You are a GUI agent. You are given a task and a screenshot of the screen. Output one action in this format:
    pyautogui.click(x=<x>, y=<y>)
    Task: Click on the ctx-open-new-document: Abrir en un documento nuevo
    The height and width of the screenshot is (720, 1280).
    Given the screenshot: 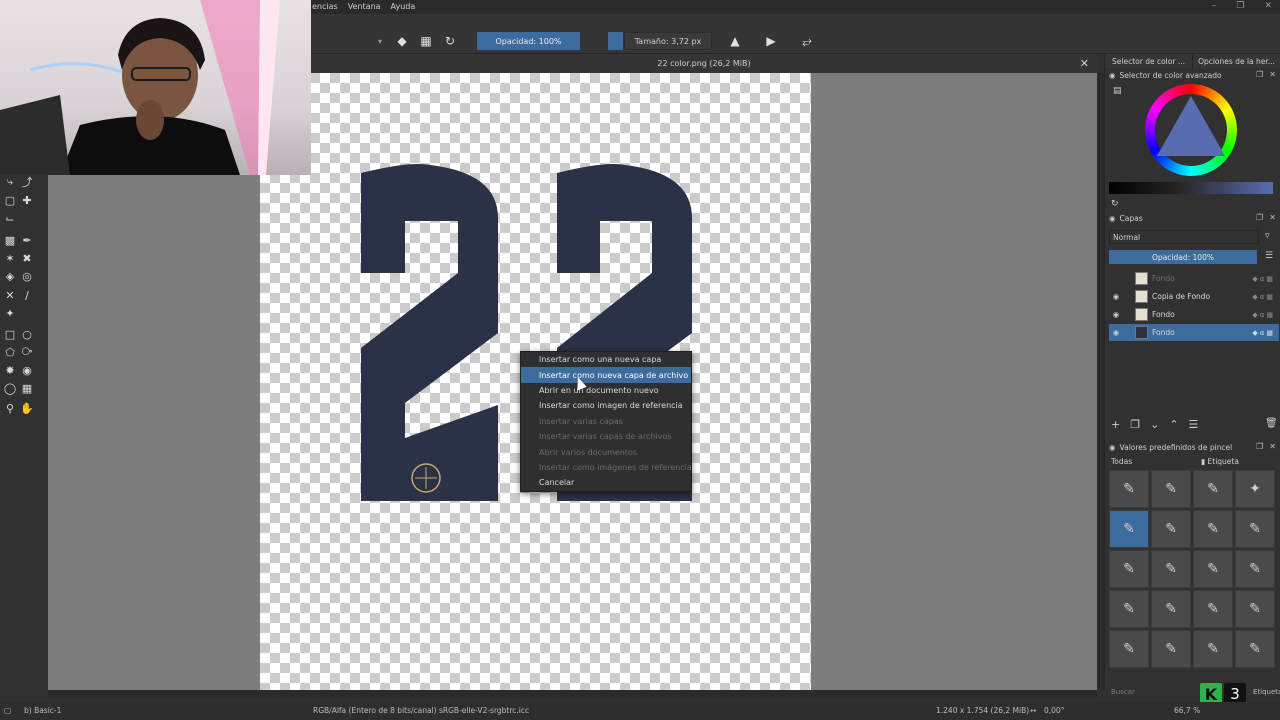 What is the action you would take?
    pyautogui.click(x=606, y=390)
    